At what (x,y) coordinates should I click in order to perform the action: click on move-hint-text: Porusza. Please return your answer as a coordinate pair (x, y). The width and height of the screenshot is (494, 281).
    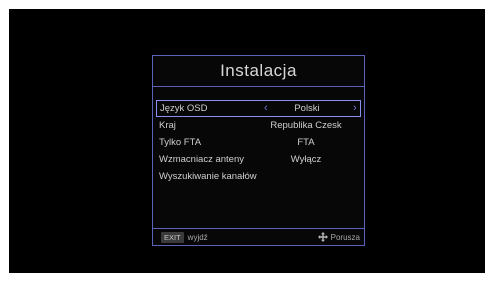
    Looking at the image, I should click on (345, 237).